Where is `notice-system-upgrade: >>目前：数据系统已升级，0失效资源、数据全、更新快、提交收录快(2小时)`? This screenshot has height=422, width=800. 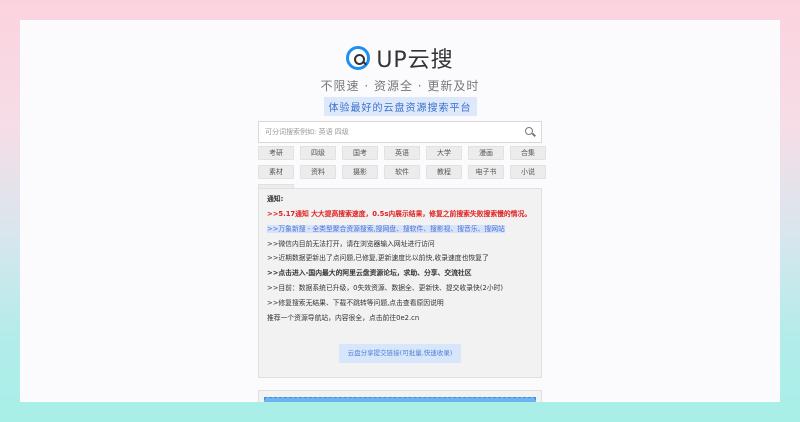
notice-system-upgrade: >>目前：数据系统已升级，0失效资源、数据全、更新快、提交收录快(2小时) is located at coordinates (385, 288).